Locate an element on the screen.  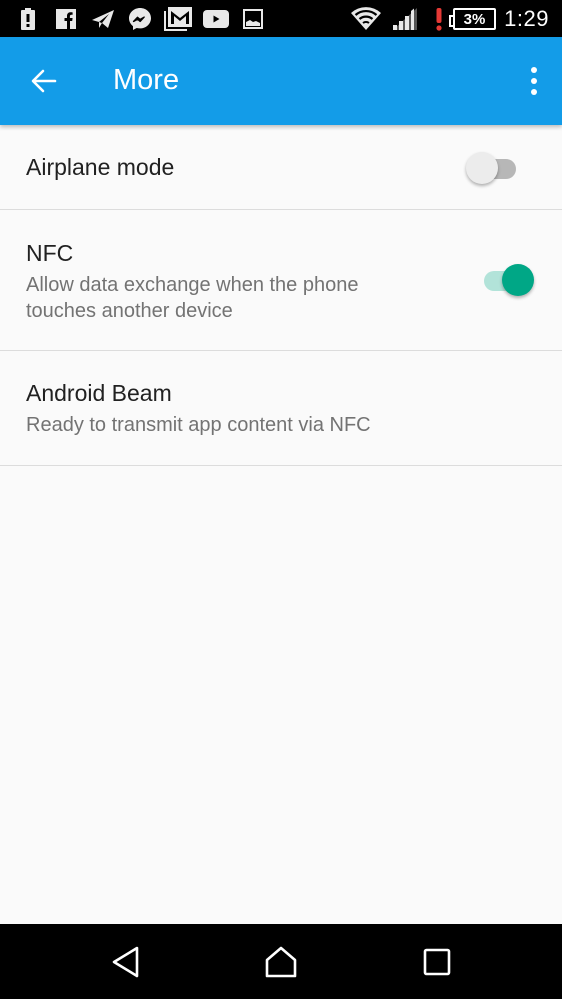
youtube-icon is located at coordinates (216, 19).